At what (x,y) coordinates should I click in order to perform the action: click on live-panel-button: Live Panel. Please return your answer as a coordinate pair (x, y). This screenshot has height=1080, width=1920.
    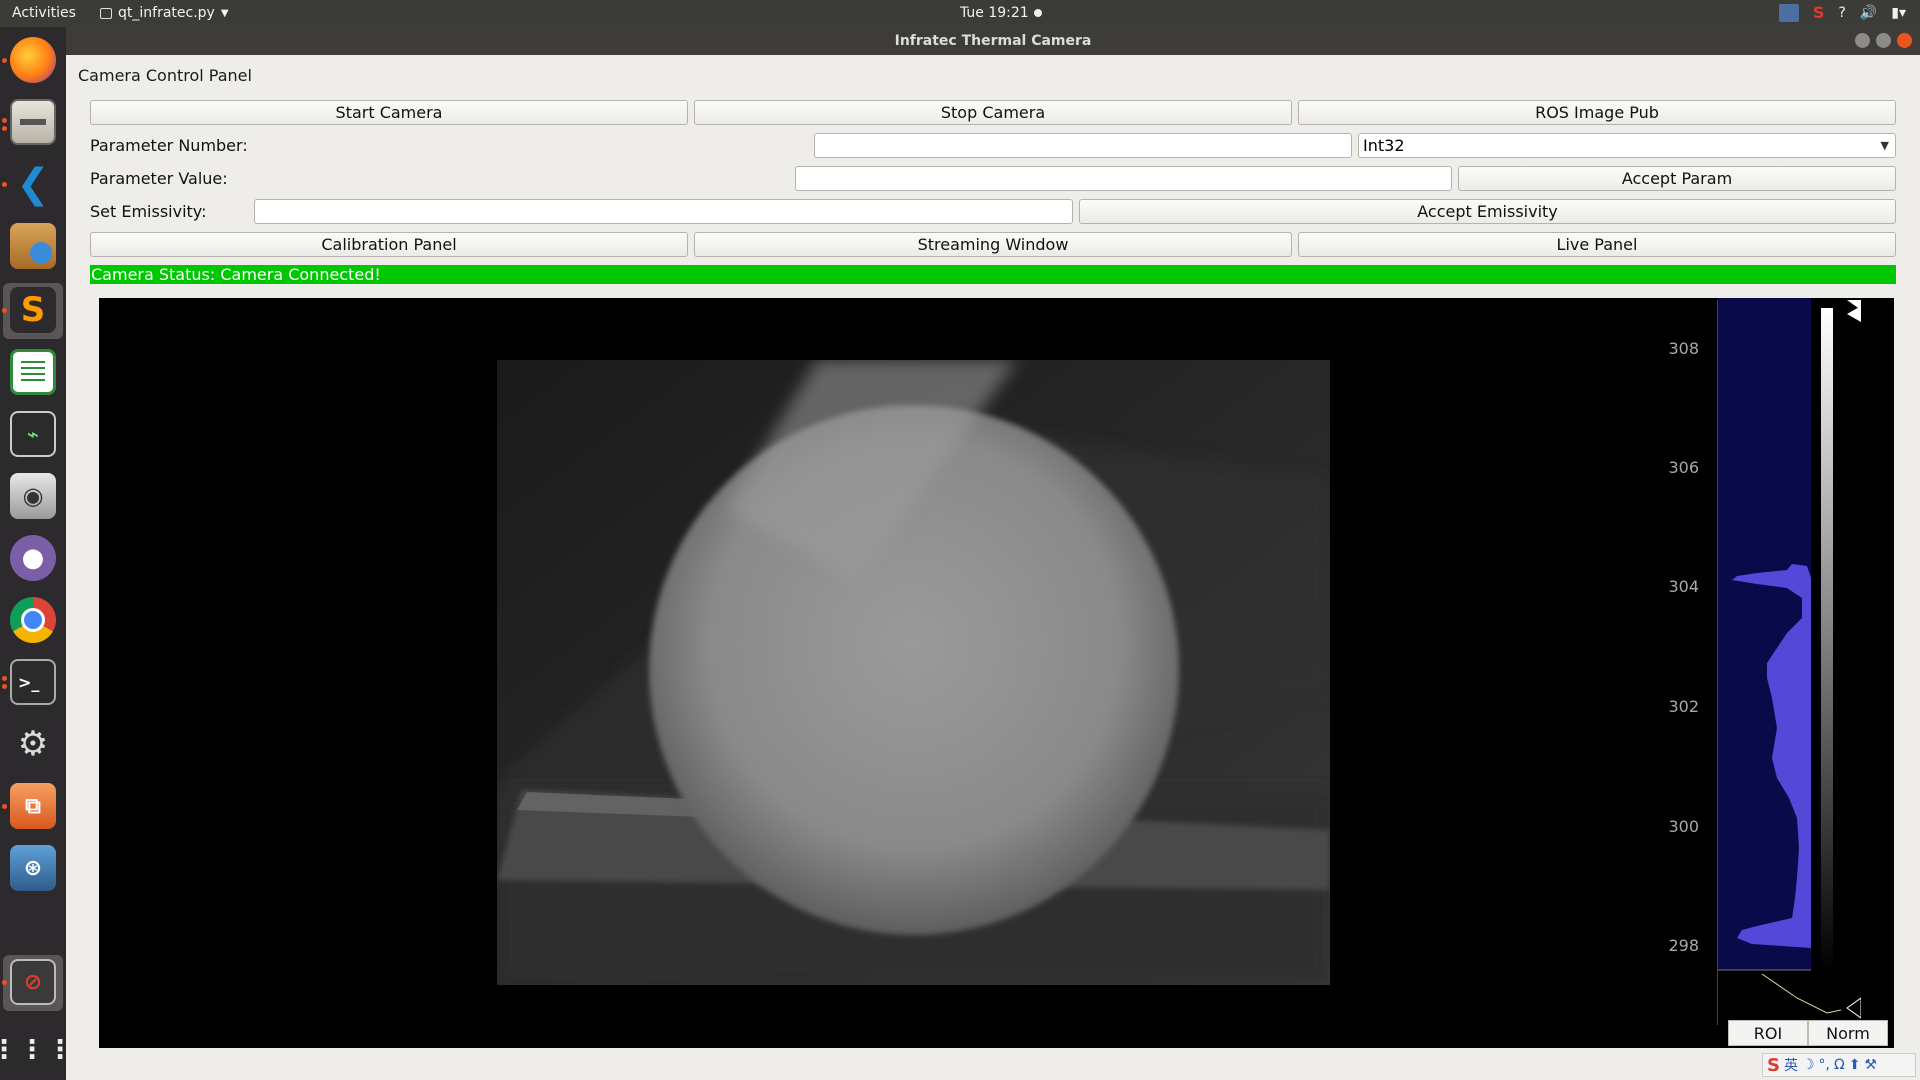
    Looking at the image, I should click on (1597, 244).